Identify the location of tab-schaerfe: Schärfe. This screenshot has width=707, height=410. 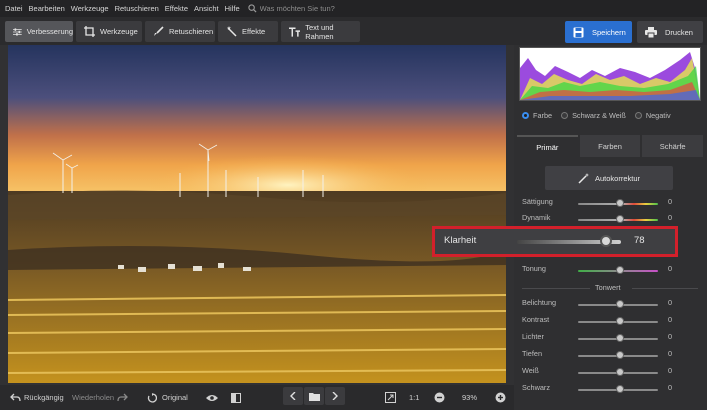
(673, 146).